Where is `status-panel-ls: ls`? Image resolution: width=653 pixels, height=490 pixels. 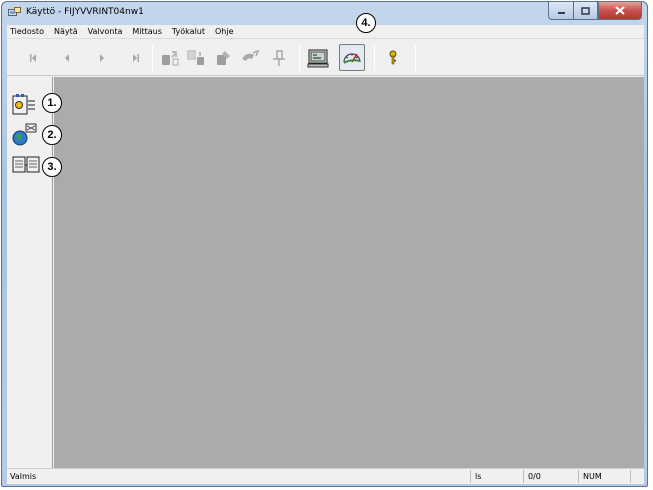
status-panel-ls: ls is located at coordinates (494, 476).